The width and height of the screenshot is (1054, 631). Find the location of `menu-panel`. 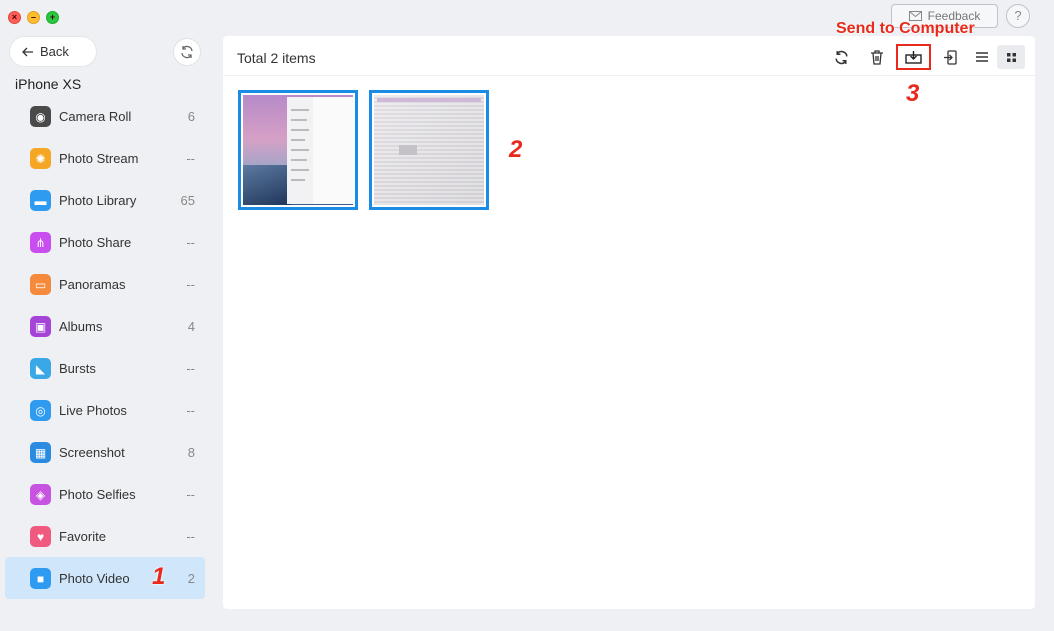

menu-panel is located at coordinates (300, 150).